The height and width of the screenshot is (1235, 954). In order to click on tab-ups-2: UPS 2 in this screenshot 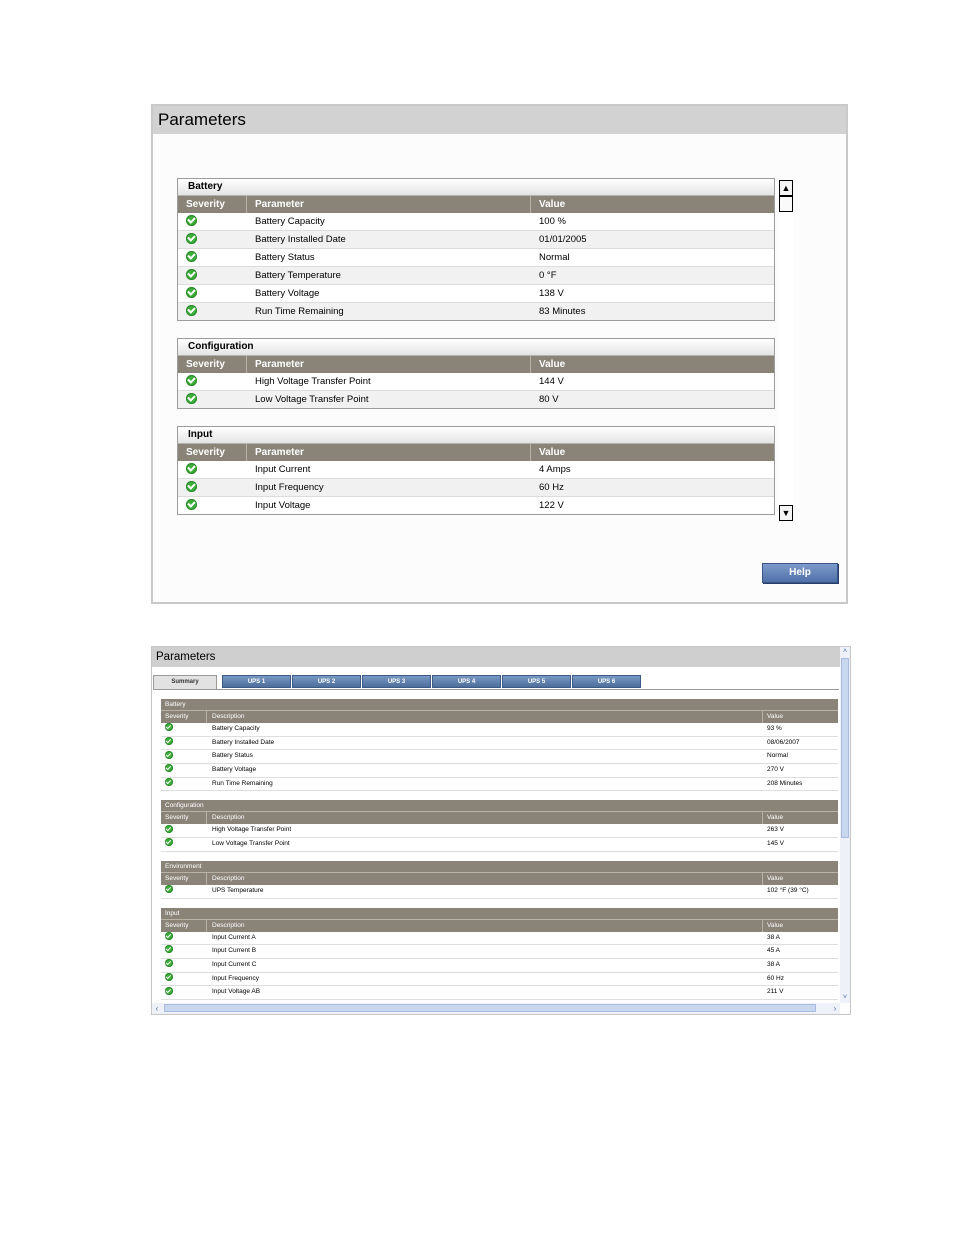, I will do `click(326, 681)`.